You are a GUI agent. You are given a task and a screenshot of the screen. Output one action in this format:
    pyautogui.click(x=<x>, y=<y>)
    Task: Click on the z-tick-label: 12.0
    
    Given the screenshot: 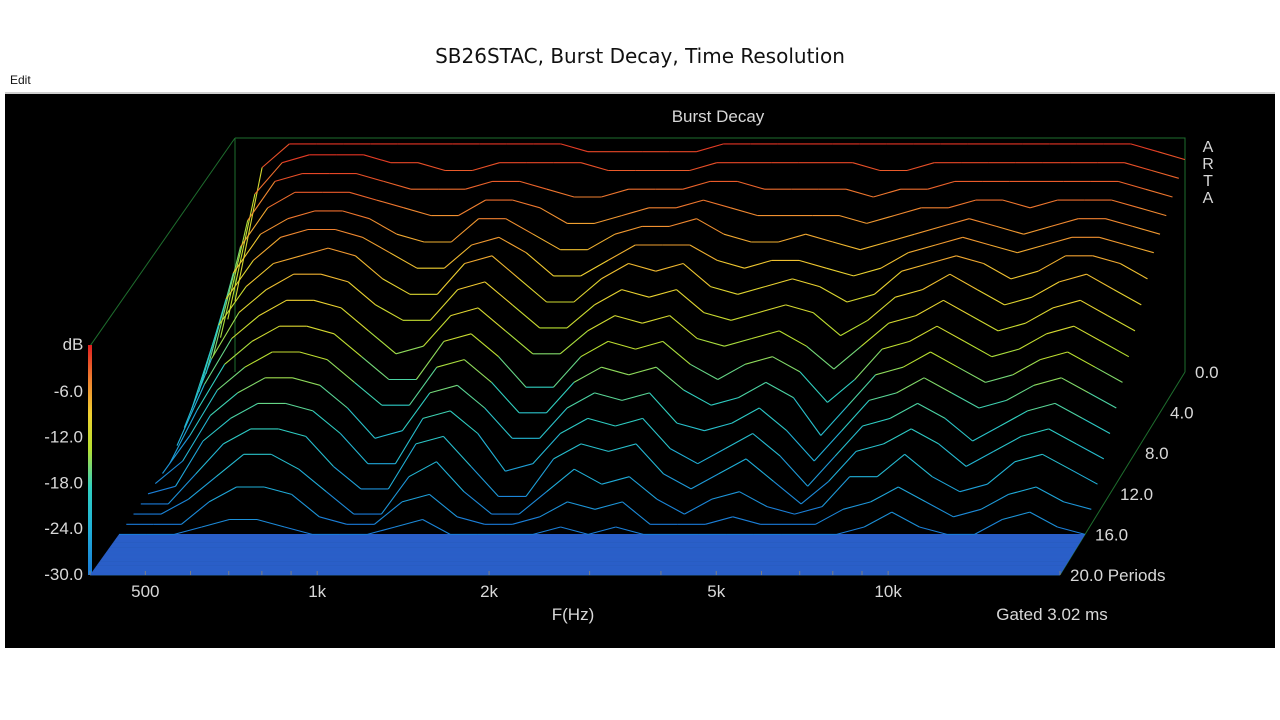 What is the action you would take?
    pyautogui.click(x=1136, y=494)
    